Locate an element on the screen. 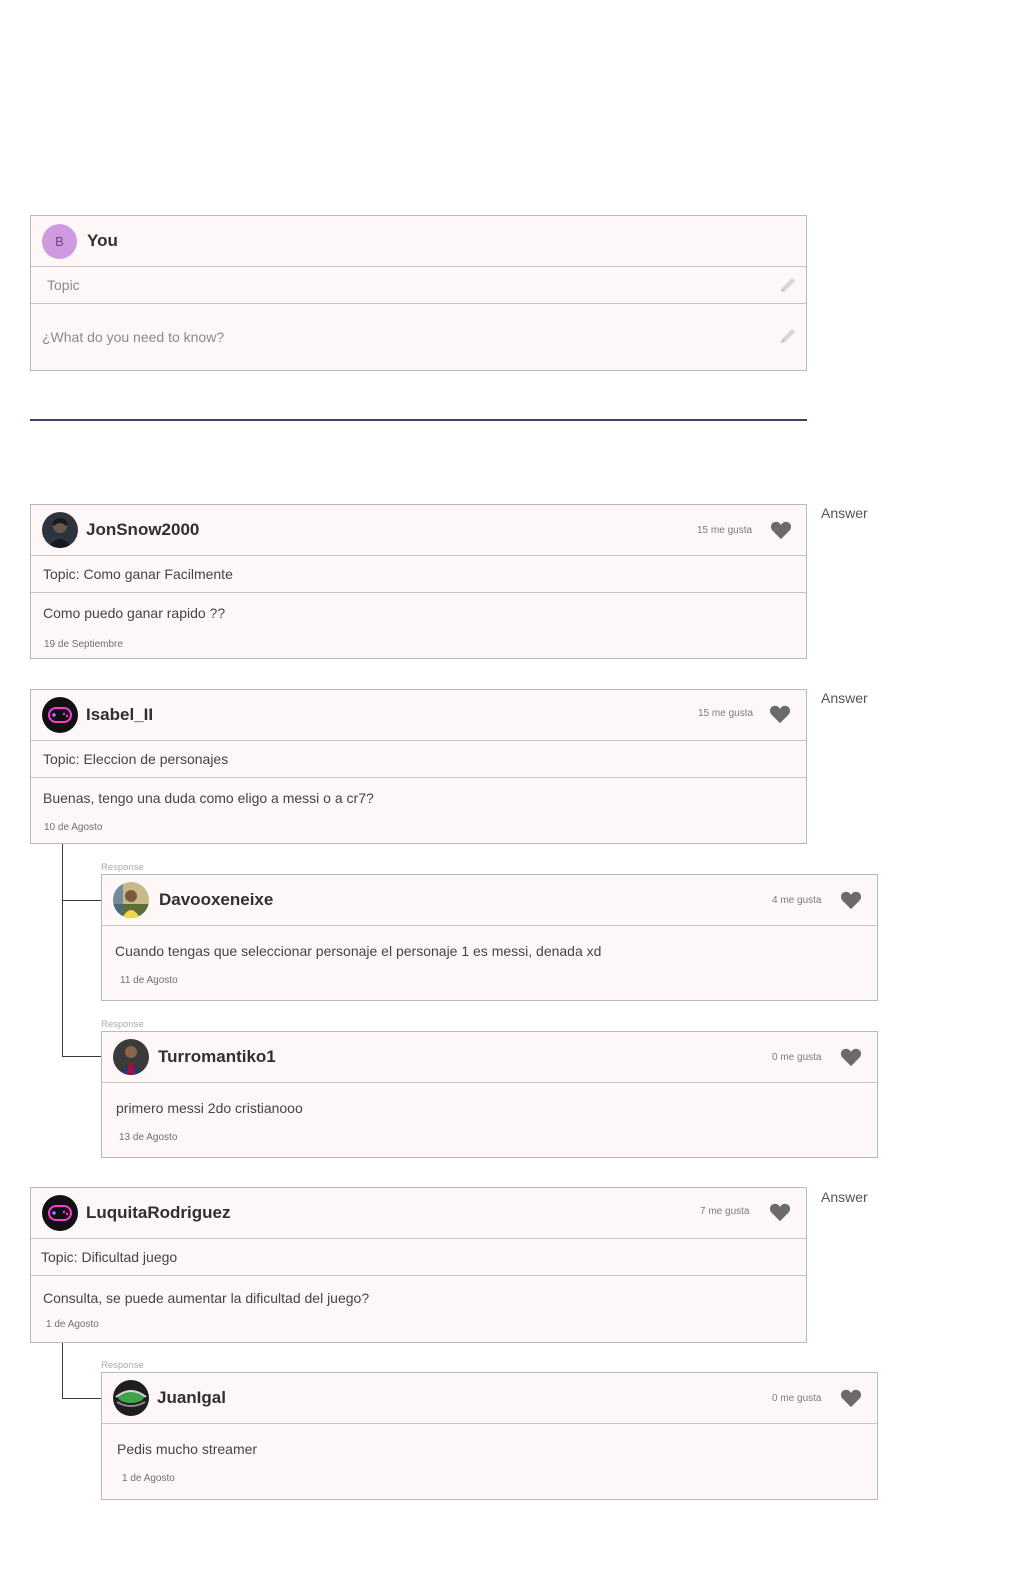 The image size is (1020, 1569). question-topic: Topic: Dificultad juego is located at coordinates (109, 1257).